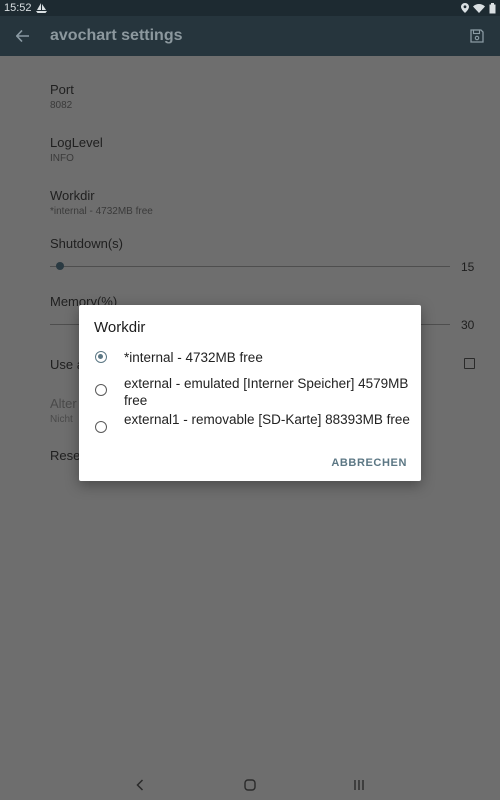  I want to click on pref-workdir-summary: *internal - 4732MB free, so click(101, 211).